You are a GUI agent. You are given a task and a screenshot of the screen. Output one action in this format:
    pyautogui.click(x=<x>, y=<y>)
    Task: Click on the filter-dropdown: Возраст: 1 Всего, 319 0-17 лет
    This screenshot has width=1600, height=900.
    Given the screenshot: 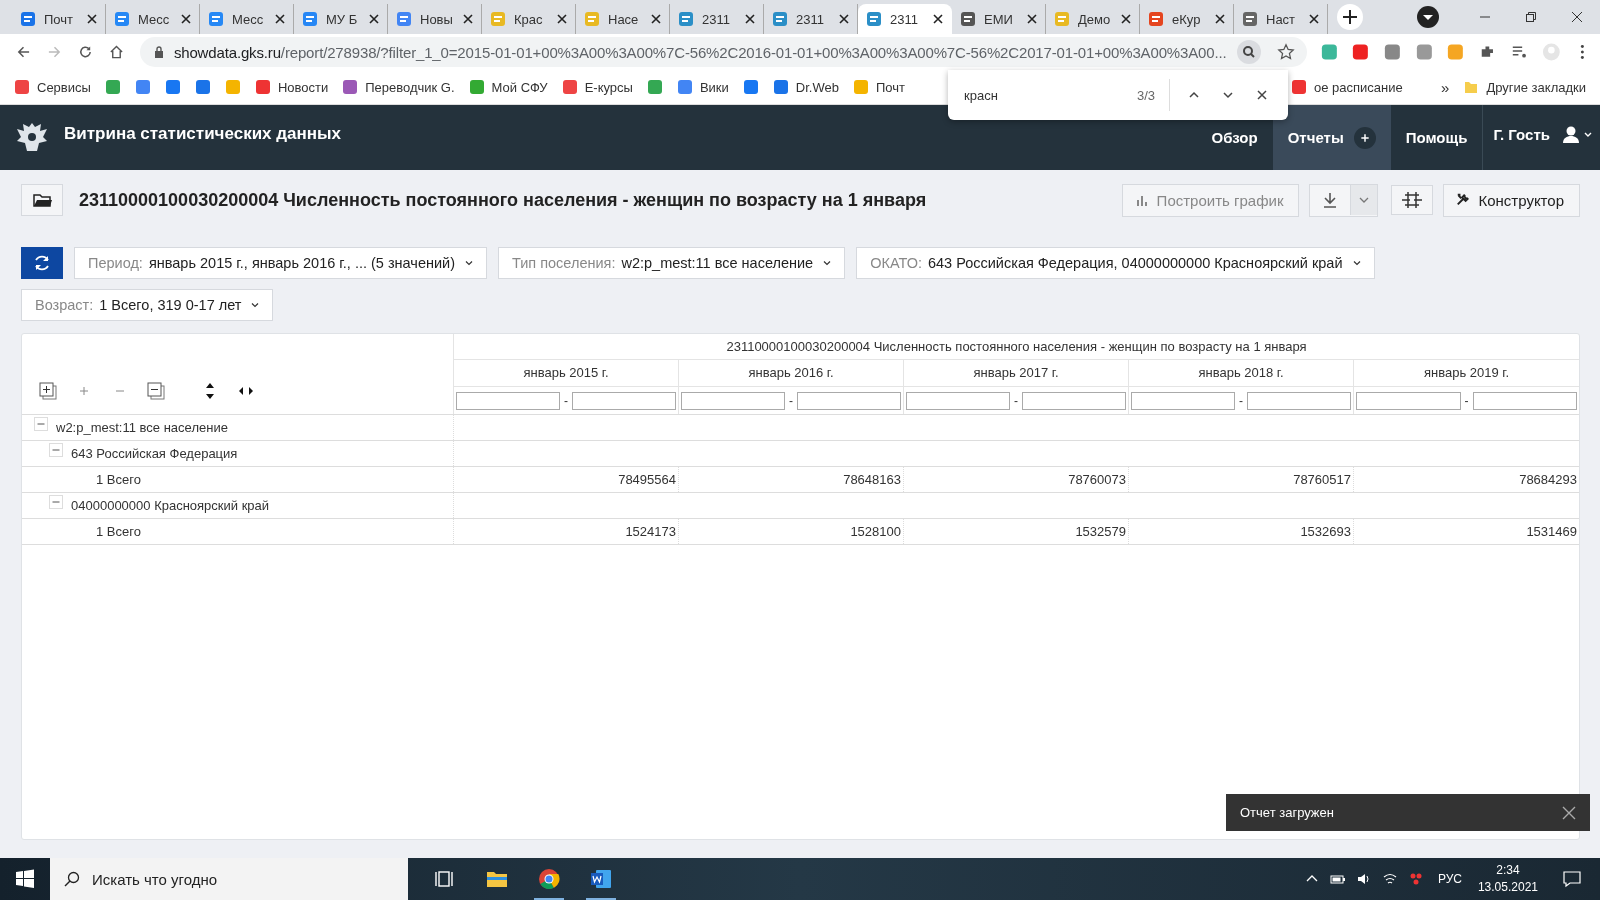 What is the action you would take?
    pyautogui.click(x=147, y=305)
    